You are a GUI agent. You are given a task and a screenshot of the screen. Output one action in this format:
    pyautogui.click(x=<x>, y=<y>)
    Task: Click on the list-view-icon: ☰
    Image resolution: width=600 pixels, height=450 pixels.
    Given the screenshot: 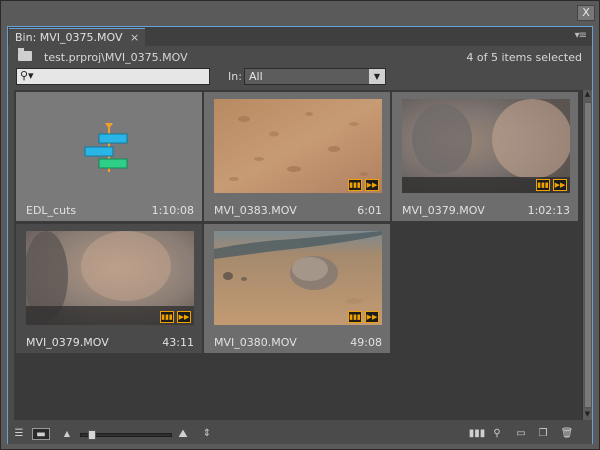 What is the action you would take?
    pyautogui.click(x=19, y=434)
    